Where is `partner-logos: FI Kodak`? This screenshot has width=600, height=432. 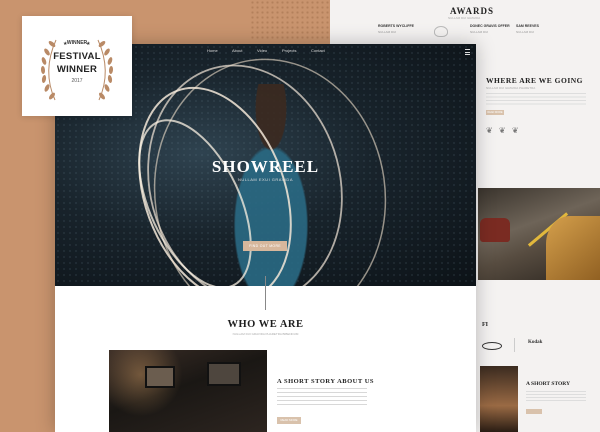
partner-logos: FI Kodak is located at coordinates (539, 340).